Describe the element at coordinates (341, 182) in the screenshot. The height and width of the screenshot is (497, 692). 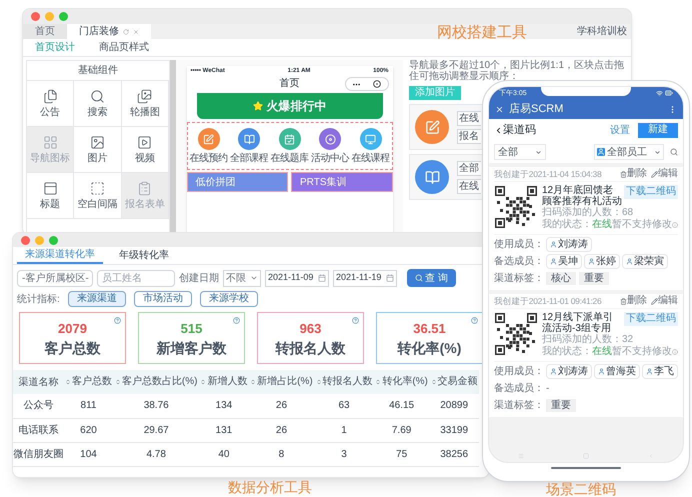
I see `promo-card: PRTS集训` at that location.